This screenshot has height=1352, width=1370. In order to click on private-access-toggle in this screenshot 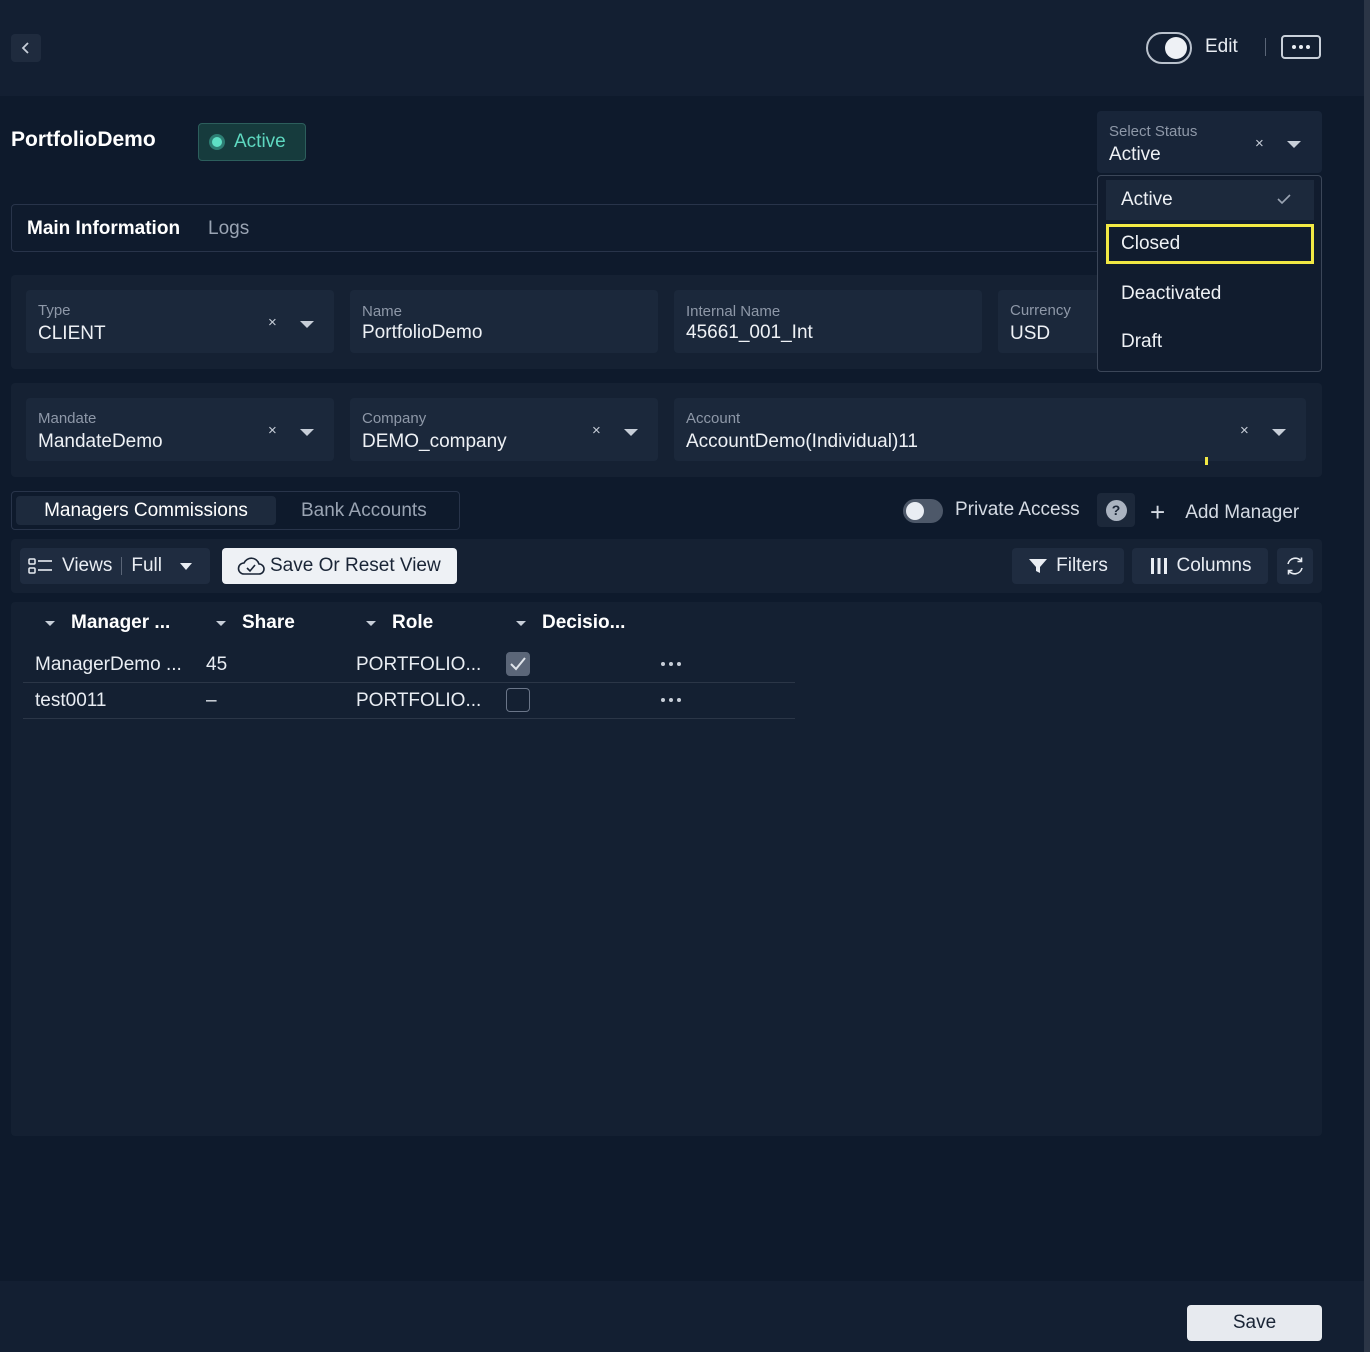, I will do `click(923, 511)`.